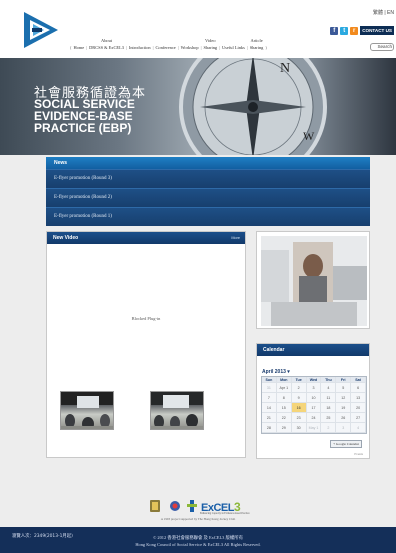 Image resolution: width=396 pixels, height=553 pixels. What do you see at coordinates (192, 506) in the screenshot?
I see `university-logo` at bounding box center [192, 506].